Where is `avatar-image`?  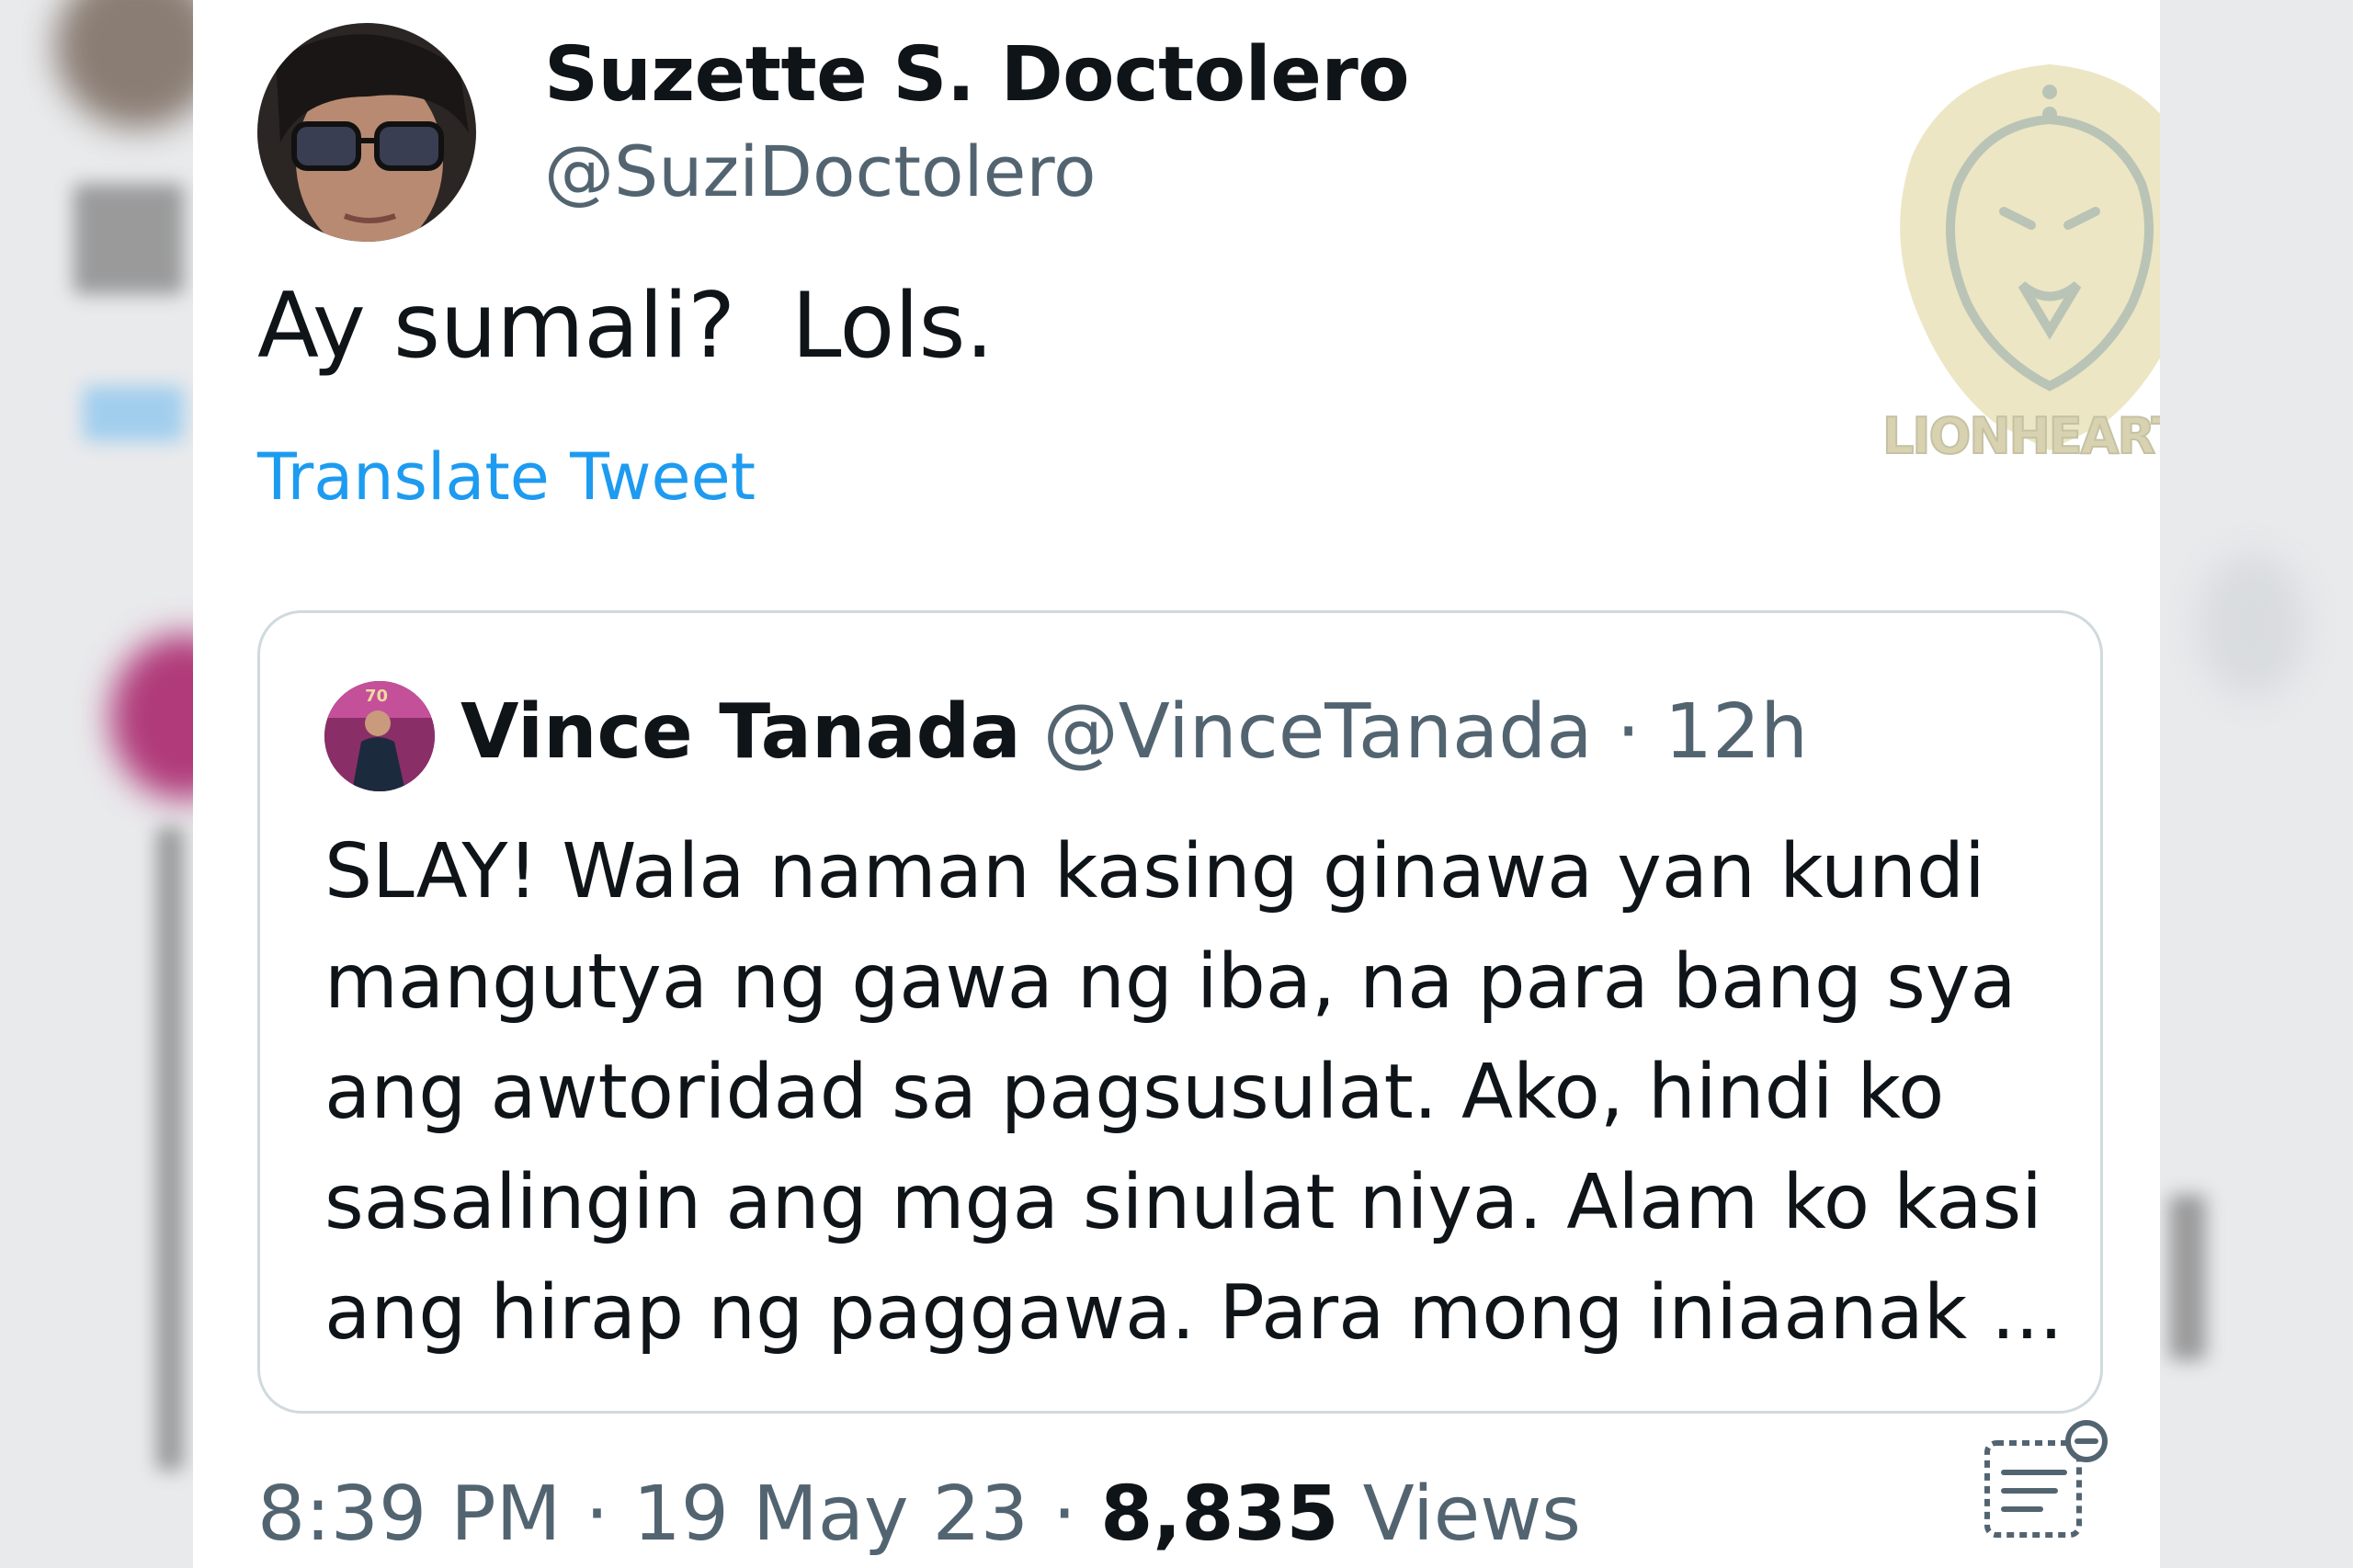
avatar-image is located at coordinates (366, 132).